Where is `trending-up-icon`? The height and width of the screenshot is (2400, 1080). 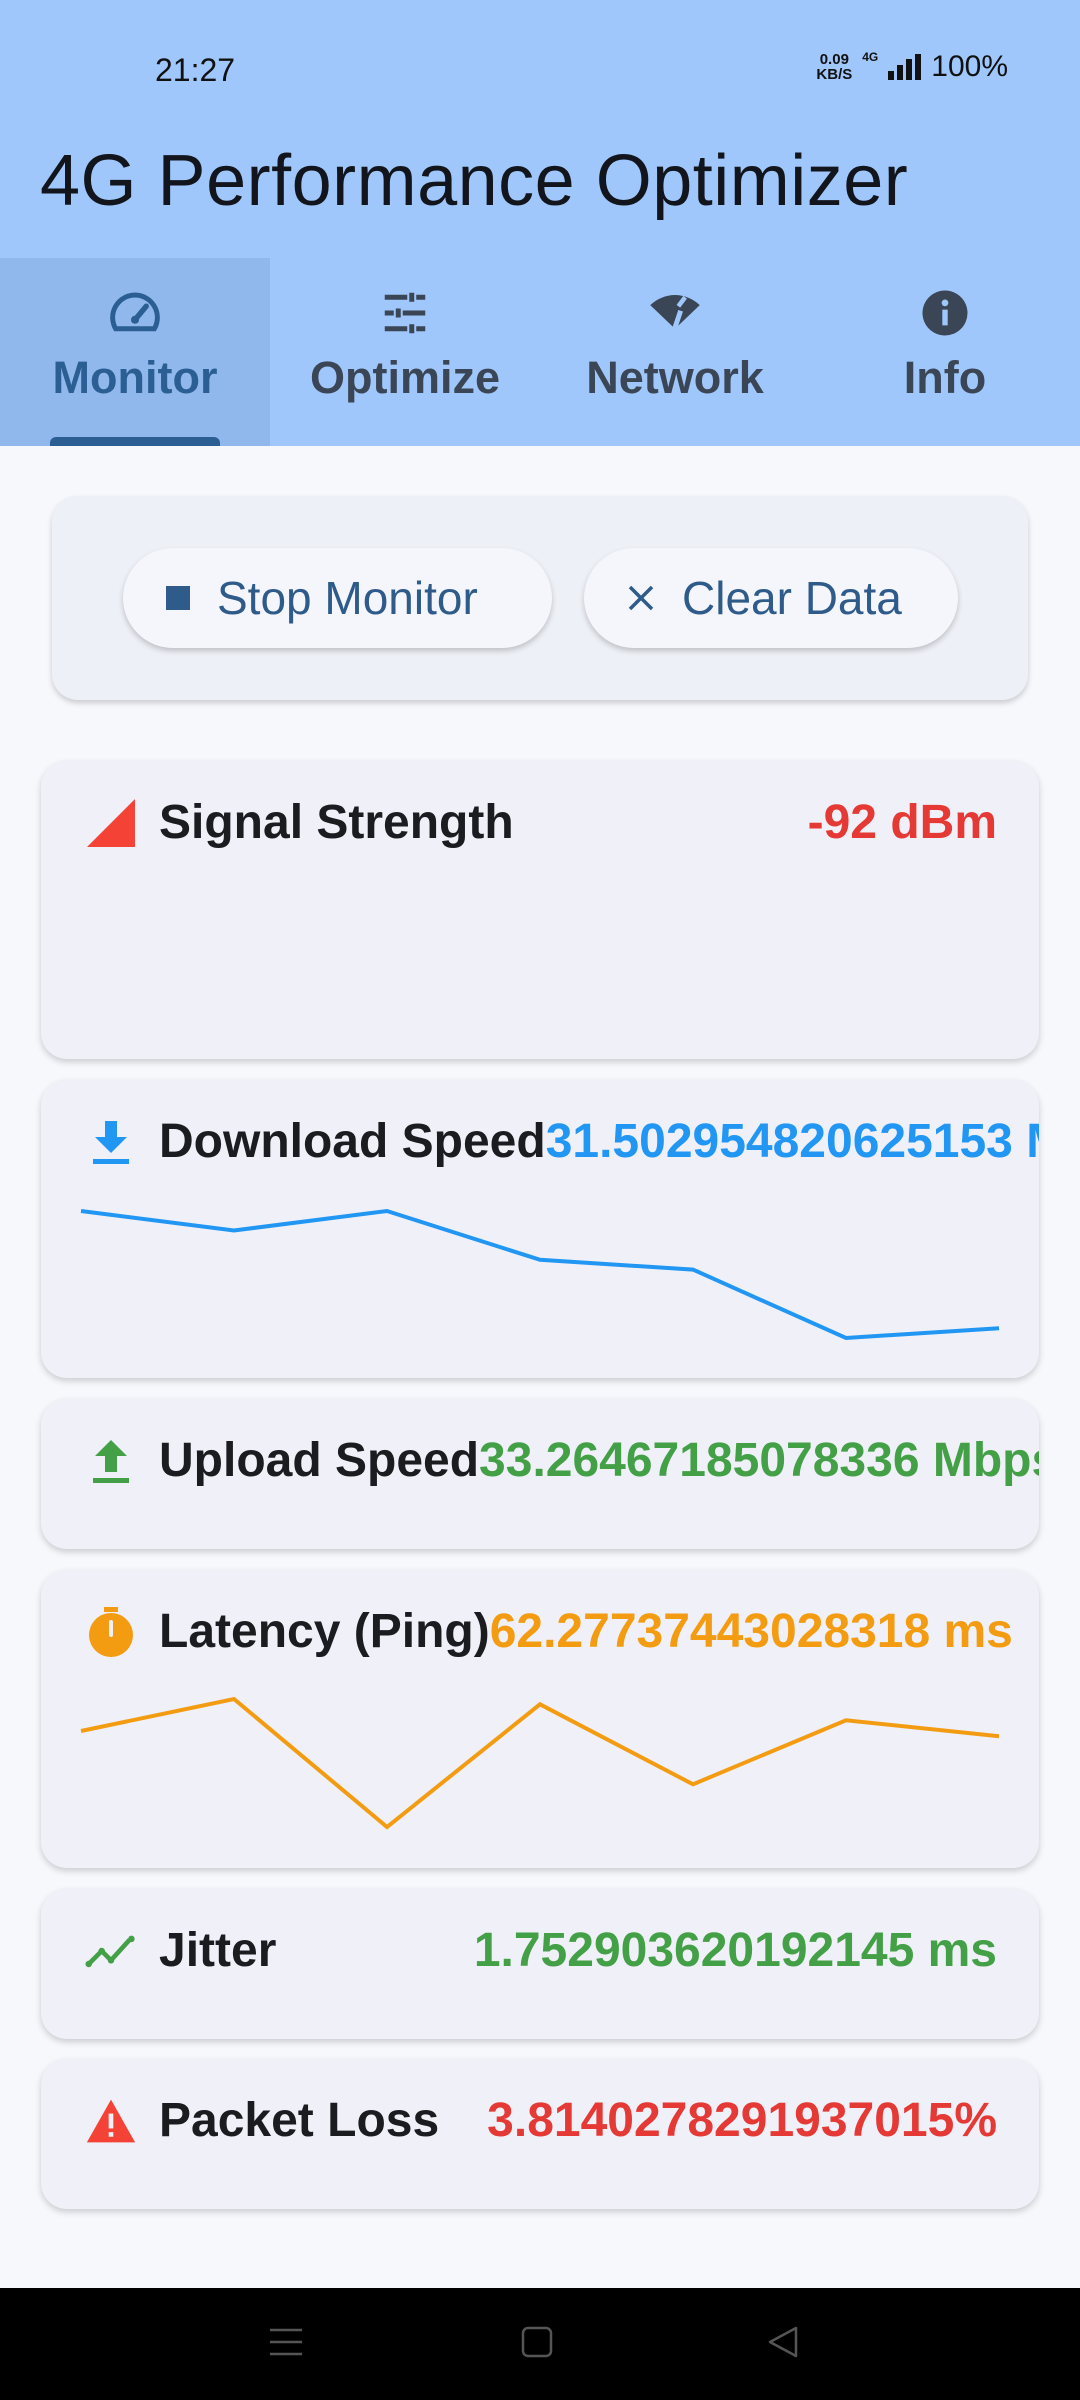
trending-up-icon is located at coordinates (111, 1951).